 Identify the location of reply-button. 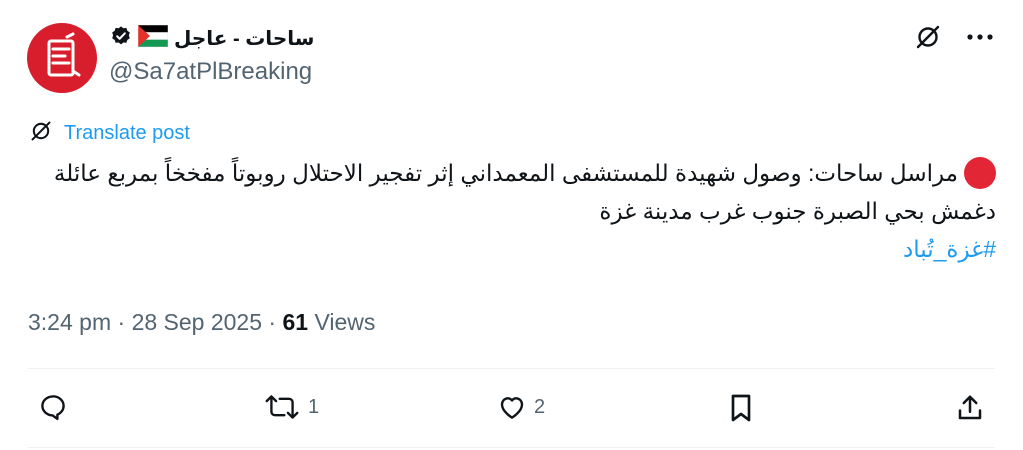
(53, 407).